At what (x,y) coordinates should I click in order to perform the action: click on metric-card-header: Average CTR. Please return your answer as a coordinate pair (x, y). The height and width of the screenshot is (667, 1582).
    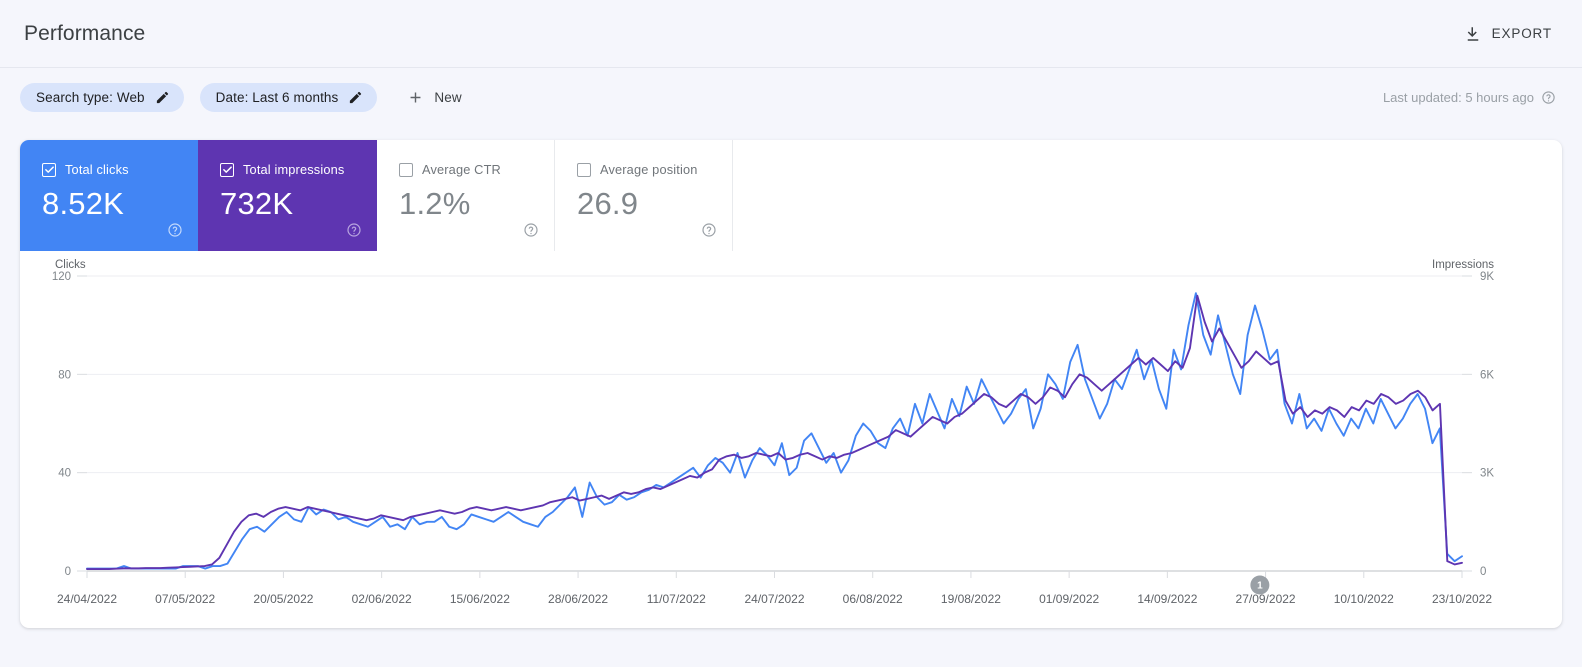
    Looking at the image, I should click on (476, 169).